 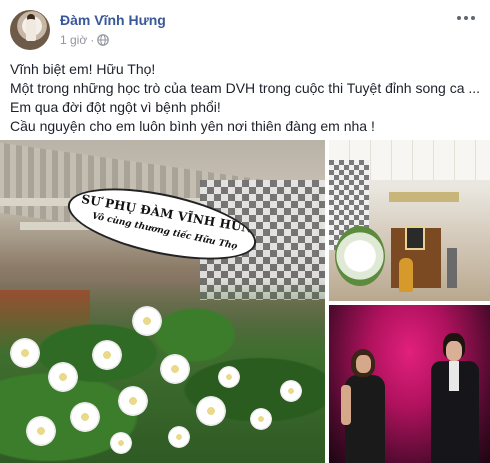 I want to click on author-avatar, so click(x=30, y=30).